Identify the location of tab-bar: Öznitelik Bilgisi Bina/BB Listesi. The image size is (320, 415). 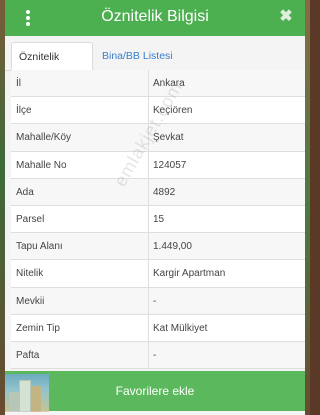
(155, 66).